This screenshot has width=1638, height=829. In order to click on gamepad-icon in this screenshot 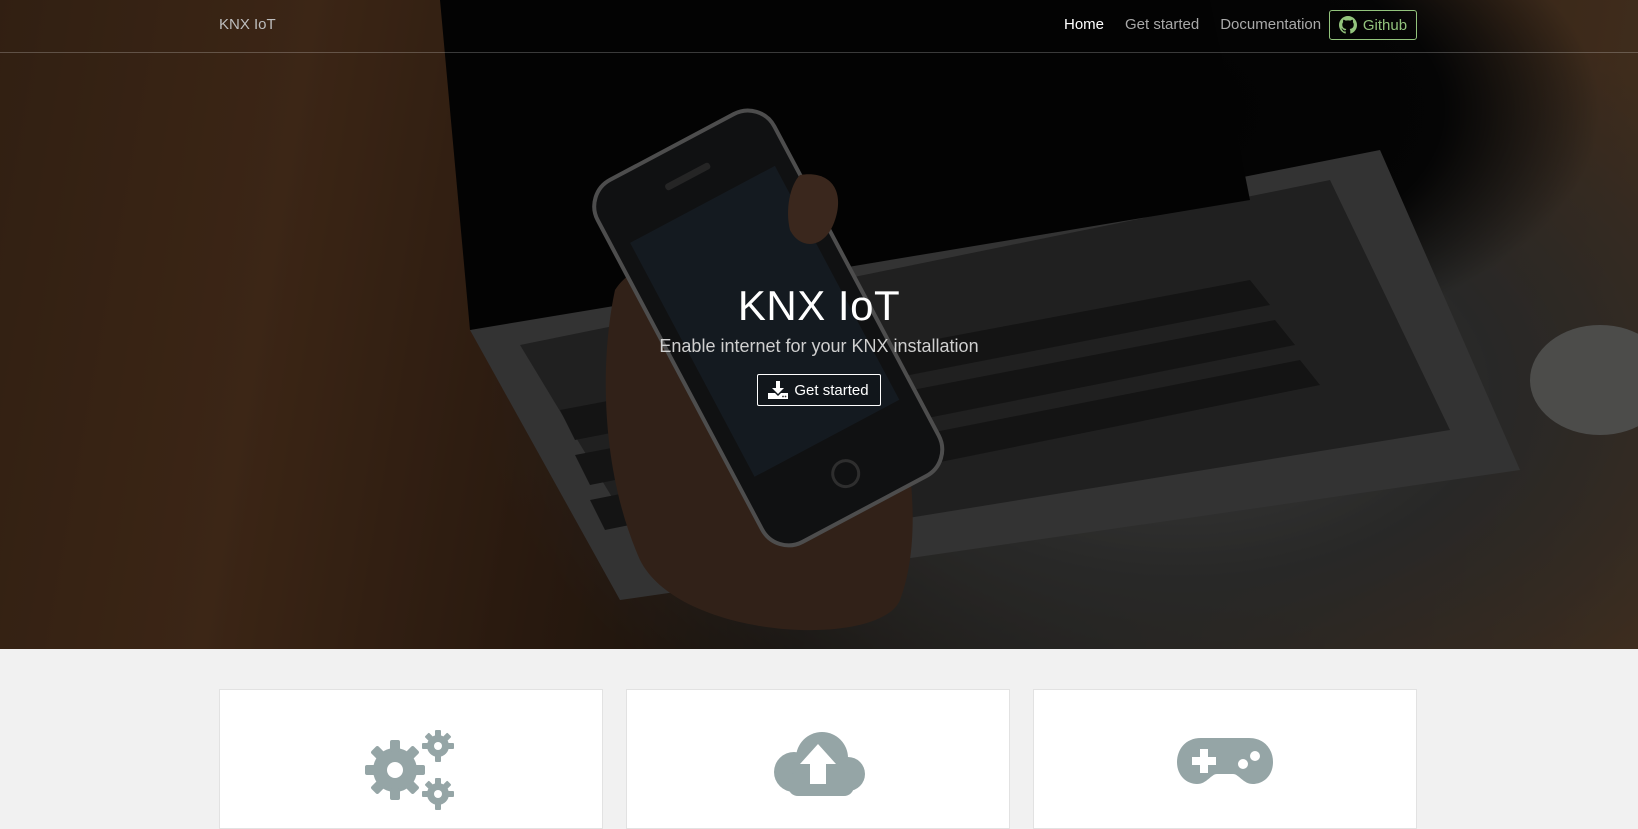, I will do `click(1225, 761)`.